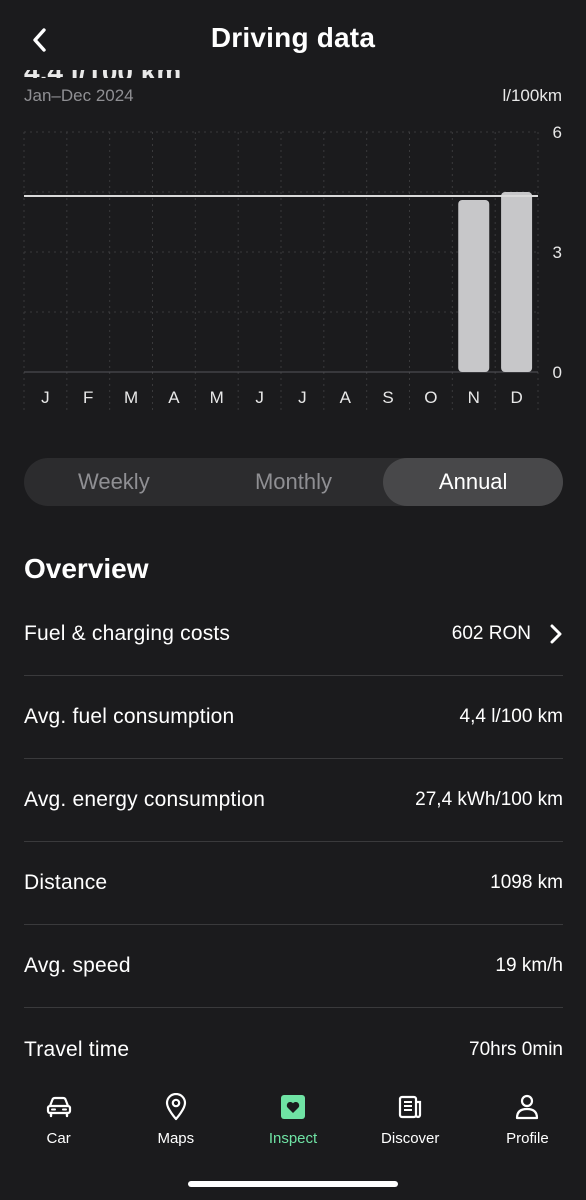  I want to click on map-pin-icon, so click(176, 1107).